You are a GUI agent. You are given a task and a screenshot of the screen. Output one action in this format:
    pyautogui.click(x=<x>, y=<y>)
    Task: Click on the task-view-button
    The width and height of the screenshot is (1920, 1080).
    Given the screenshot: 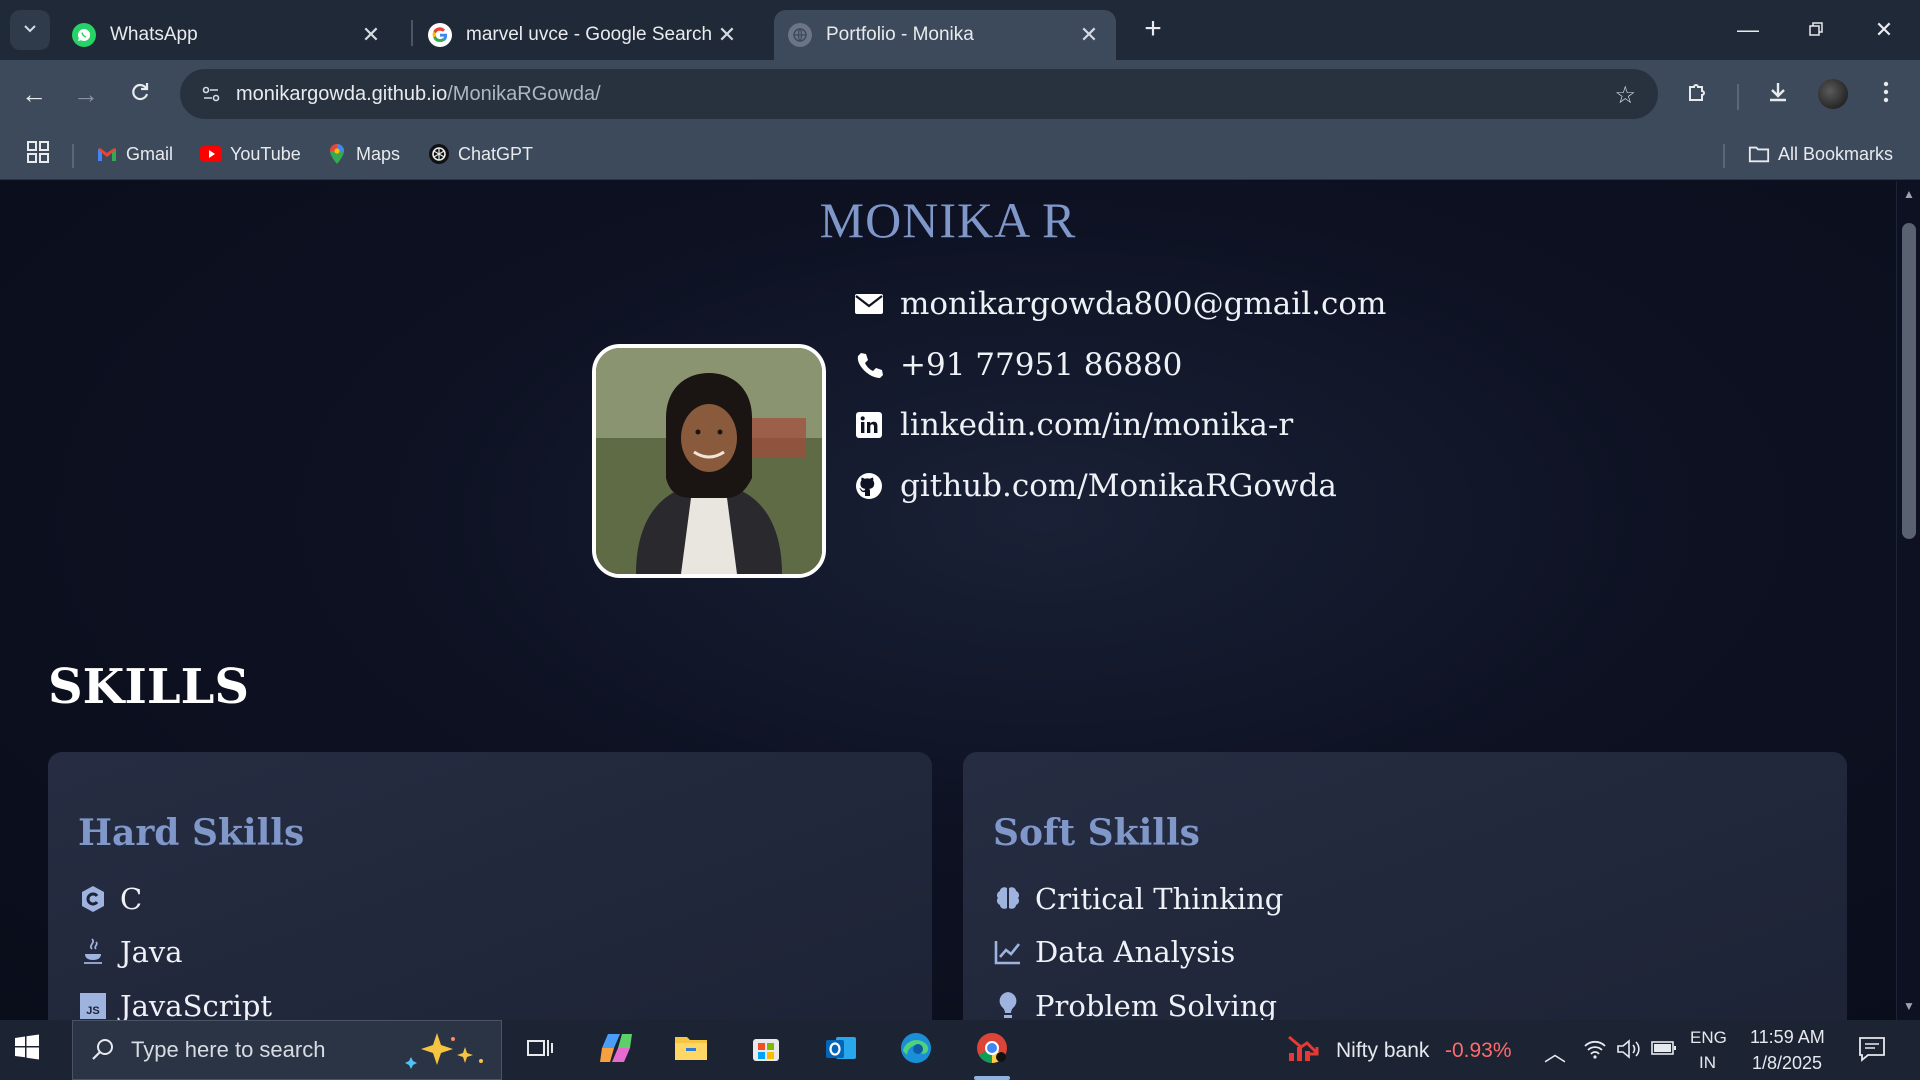 What is the action you would take?
    pyautogui.click(x=540, y=1050)
    